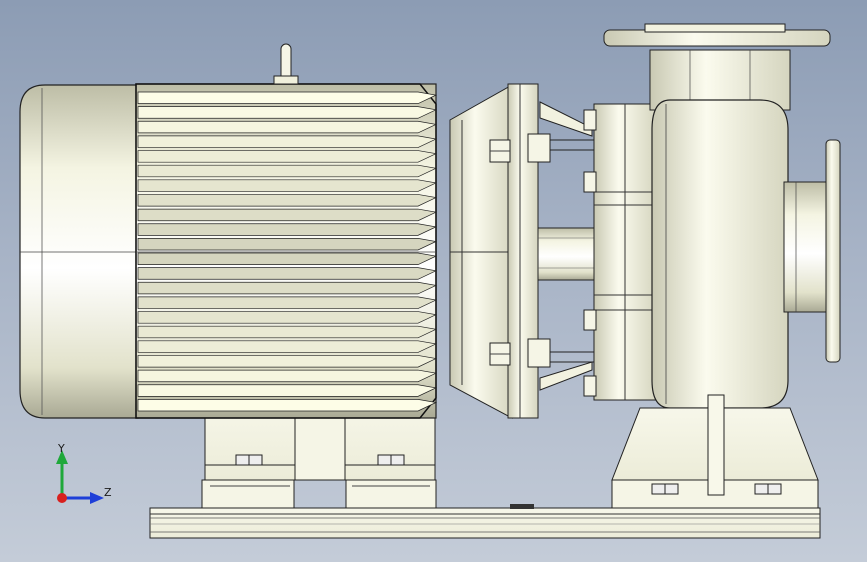 The height and width of the screenshot is (562, 867). What do you see at coordinates (620, 252) in the screenshot?
I see `pump-bearing-housing` at bounding box center [620, 252].